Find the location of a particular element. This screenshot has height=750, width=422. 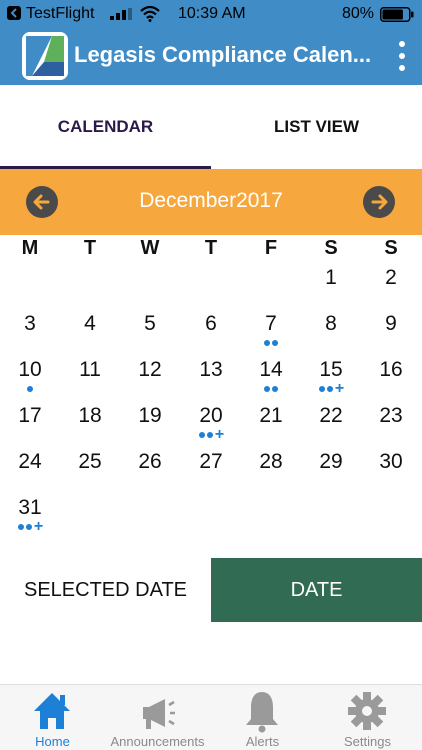

calendar-day: 18 is located at coordinates (90, 427).